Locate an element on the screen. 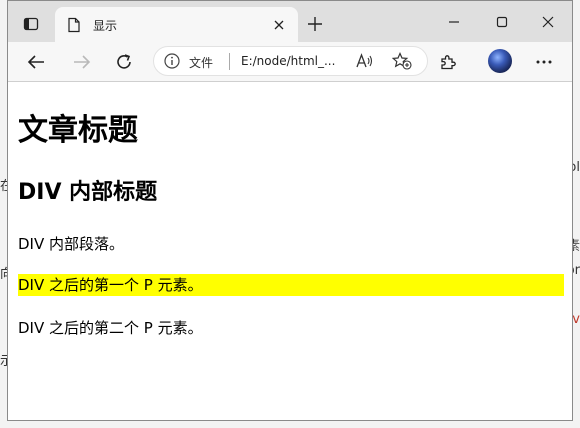 This screenshot has height=428, width=580. minimize-button is located at coordinates (454, 22).